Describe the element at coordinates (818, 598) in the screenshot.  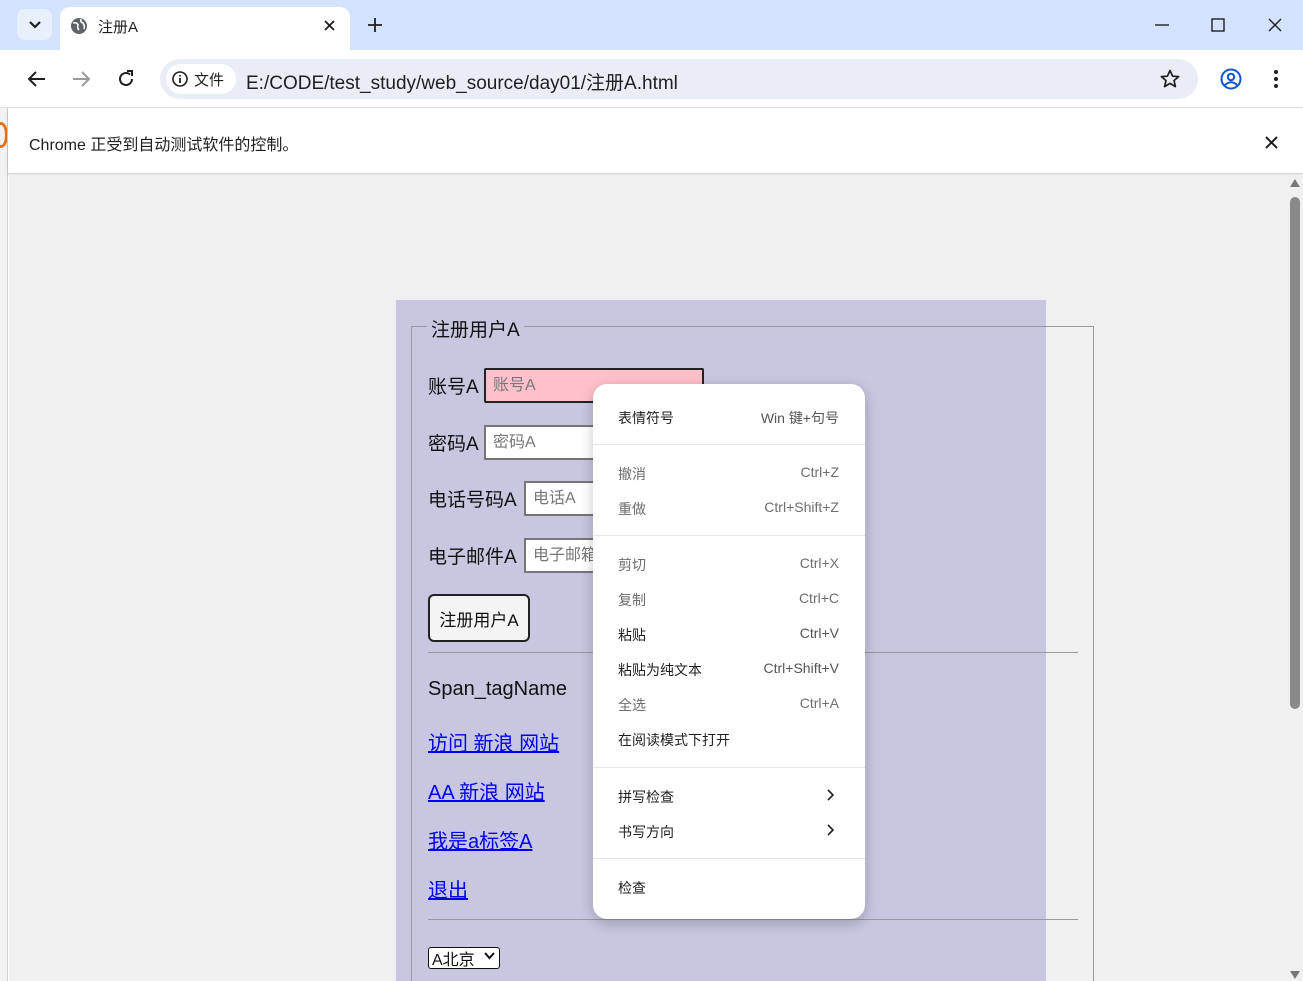
I see `menu-item-shortcut: Ctrl+C` at that location.